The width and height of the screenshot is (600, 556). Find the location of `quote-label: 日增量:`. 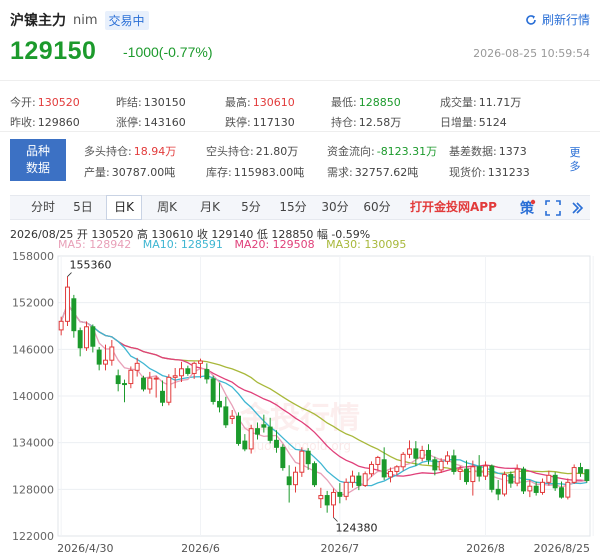

quote-label: 日增量: is located at coordinates (458, 122).